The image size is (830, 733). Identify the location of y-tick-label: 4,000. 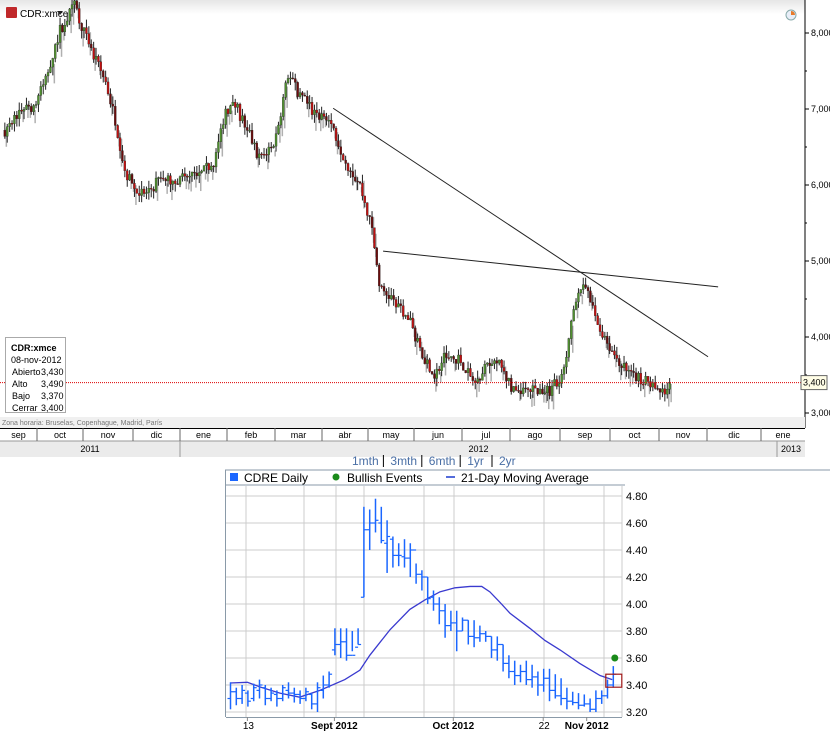
(820, 337).